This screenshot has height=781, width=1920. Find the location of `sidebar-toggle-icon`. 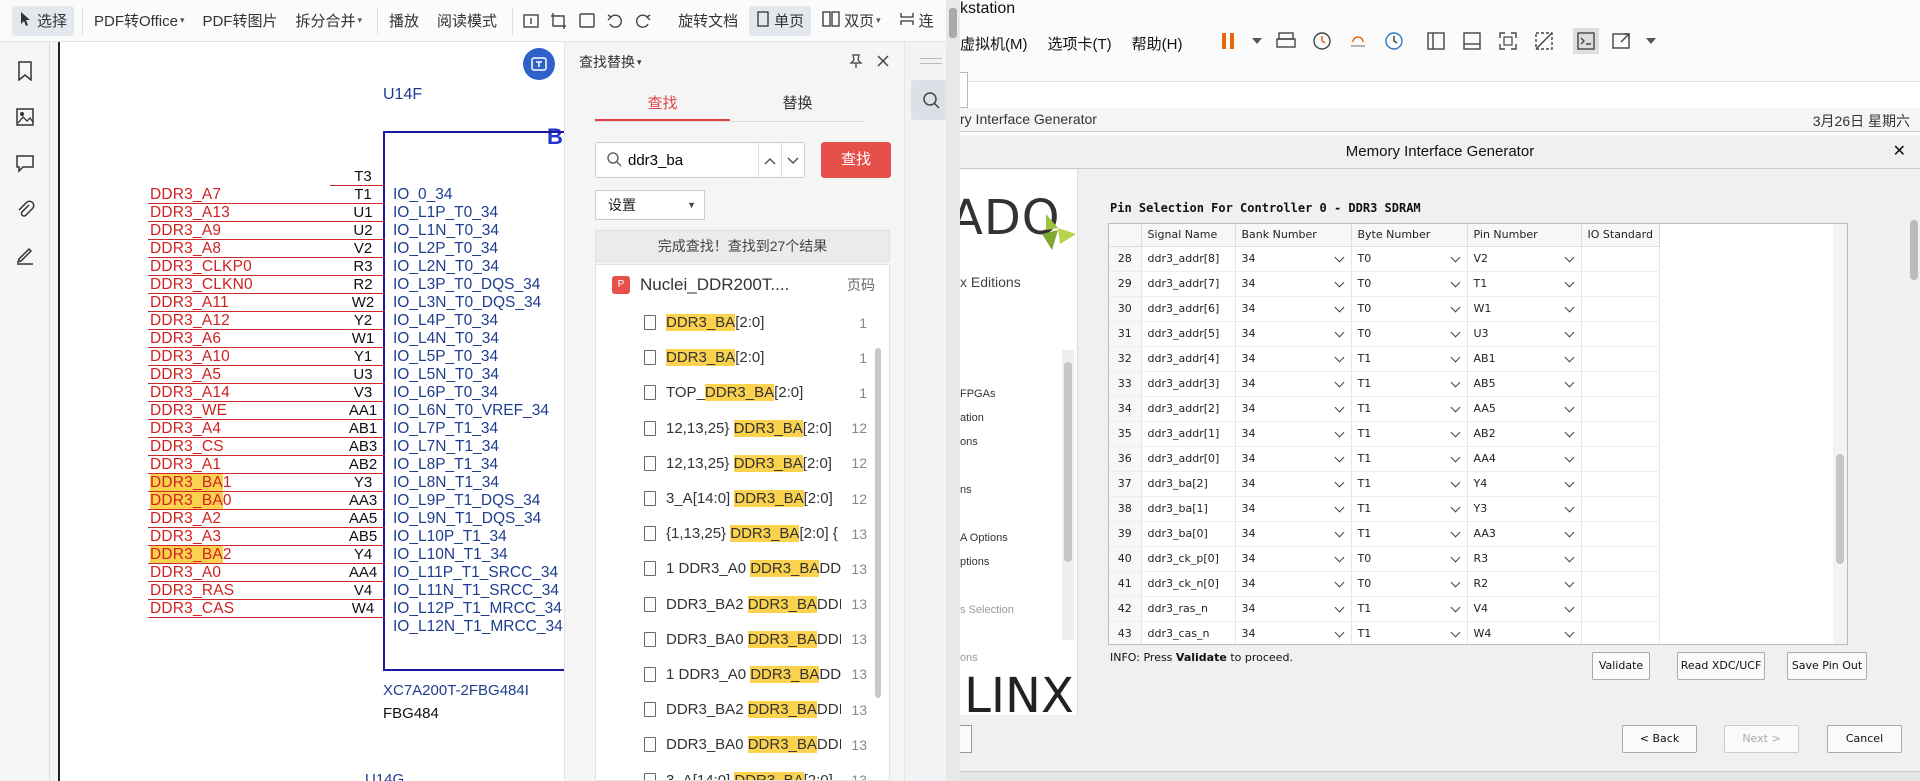

sidebar-toggle-icon is located at coordinates (1436, 41).